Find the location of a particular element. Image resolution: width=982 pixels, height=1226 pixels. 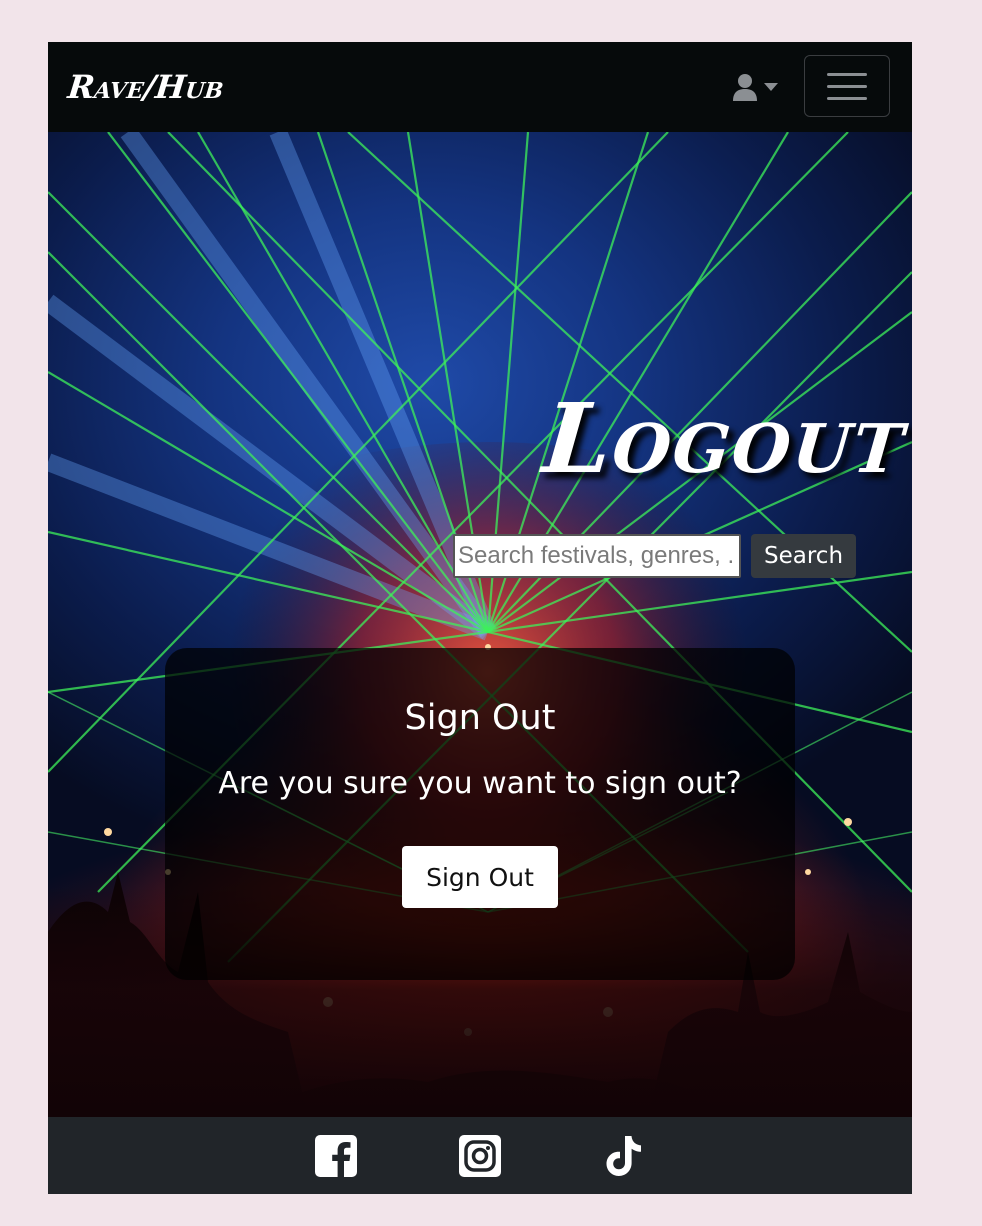

tiktok-link is located at coordinates (624, 1156).